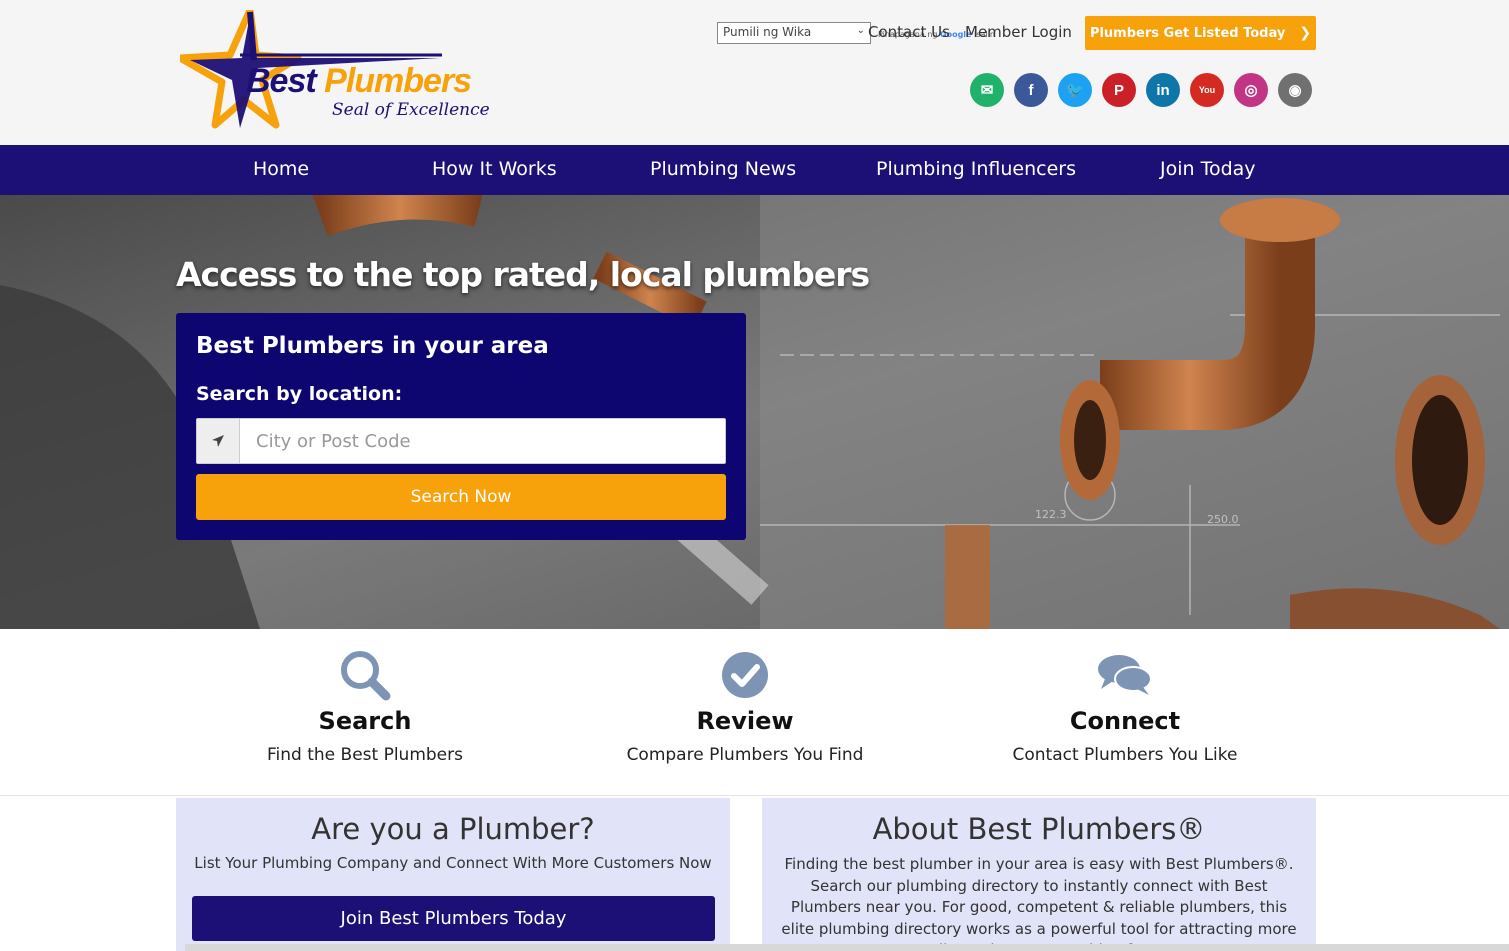  What do you see at coordinates (745, 755) in the screenshot?
I see `feature-review-subtitle: Compare Plumbers You Find` at bounding box center [745, 755].